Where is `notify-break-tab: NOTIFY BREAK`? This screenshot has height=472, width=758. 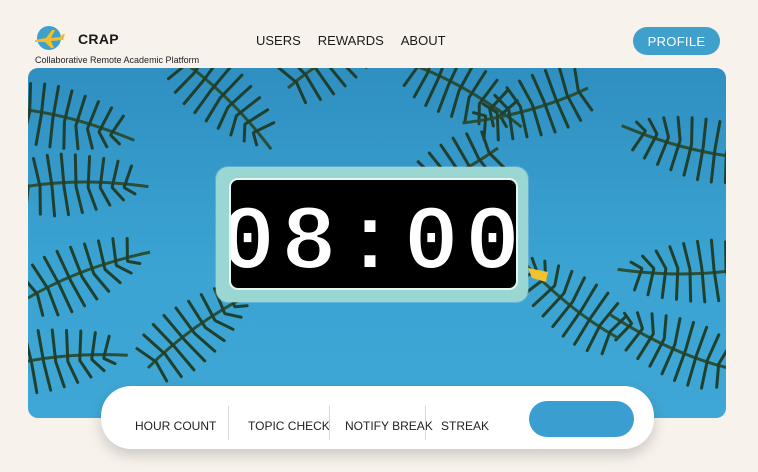 notify-break-tab: NOTIFY BREAK is located at coordinates (389, 426).